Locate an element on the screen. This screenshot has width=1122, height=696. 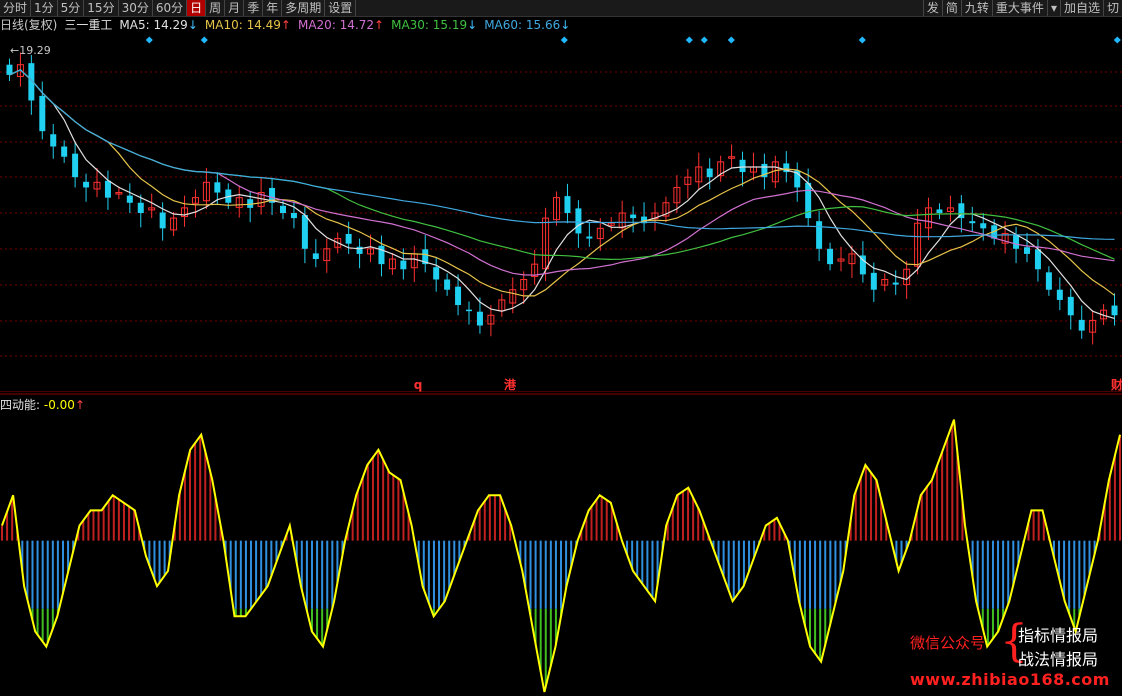
period-tab: 年 is located at coordinates (273, 8).